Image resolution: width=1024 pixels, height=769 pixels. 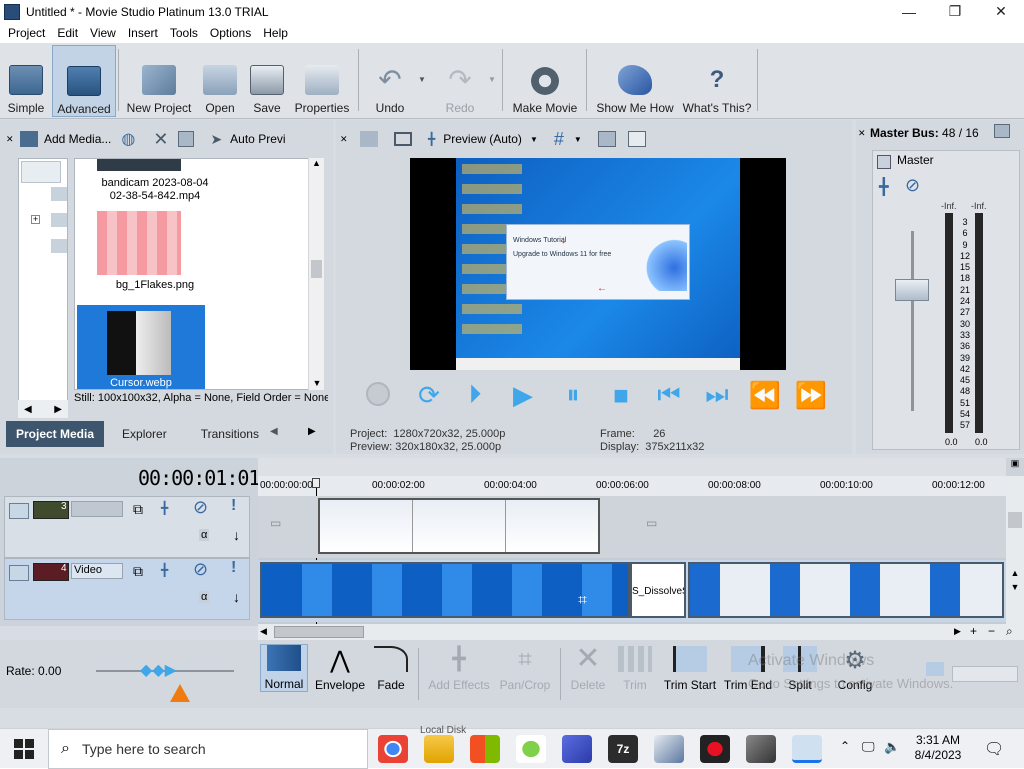 What do you see at coordinates (912, 290) in the screenshot?
I see `volume-fader` at bounding box center [912, 290].